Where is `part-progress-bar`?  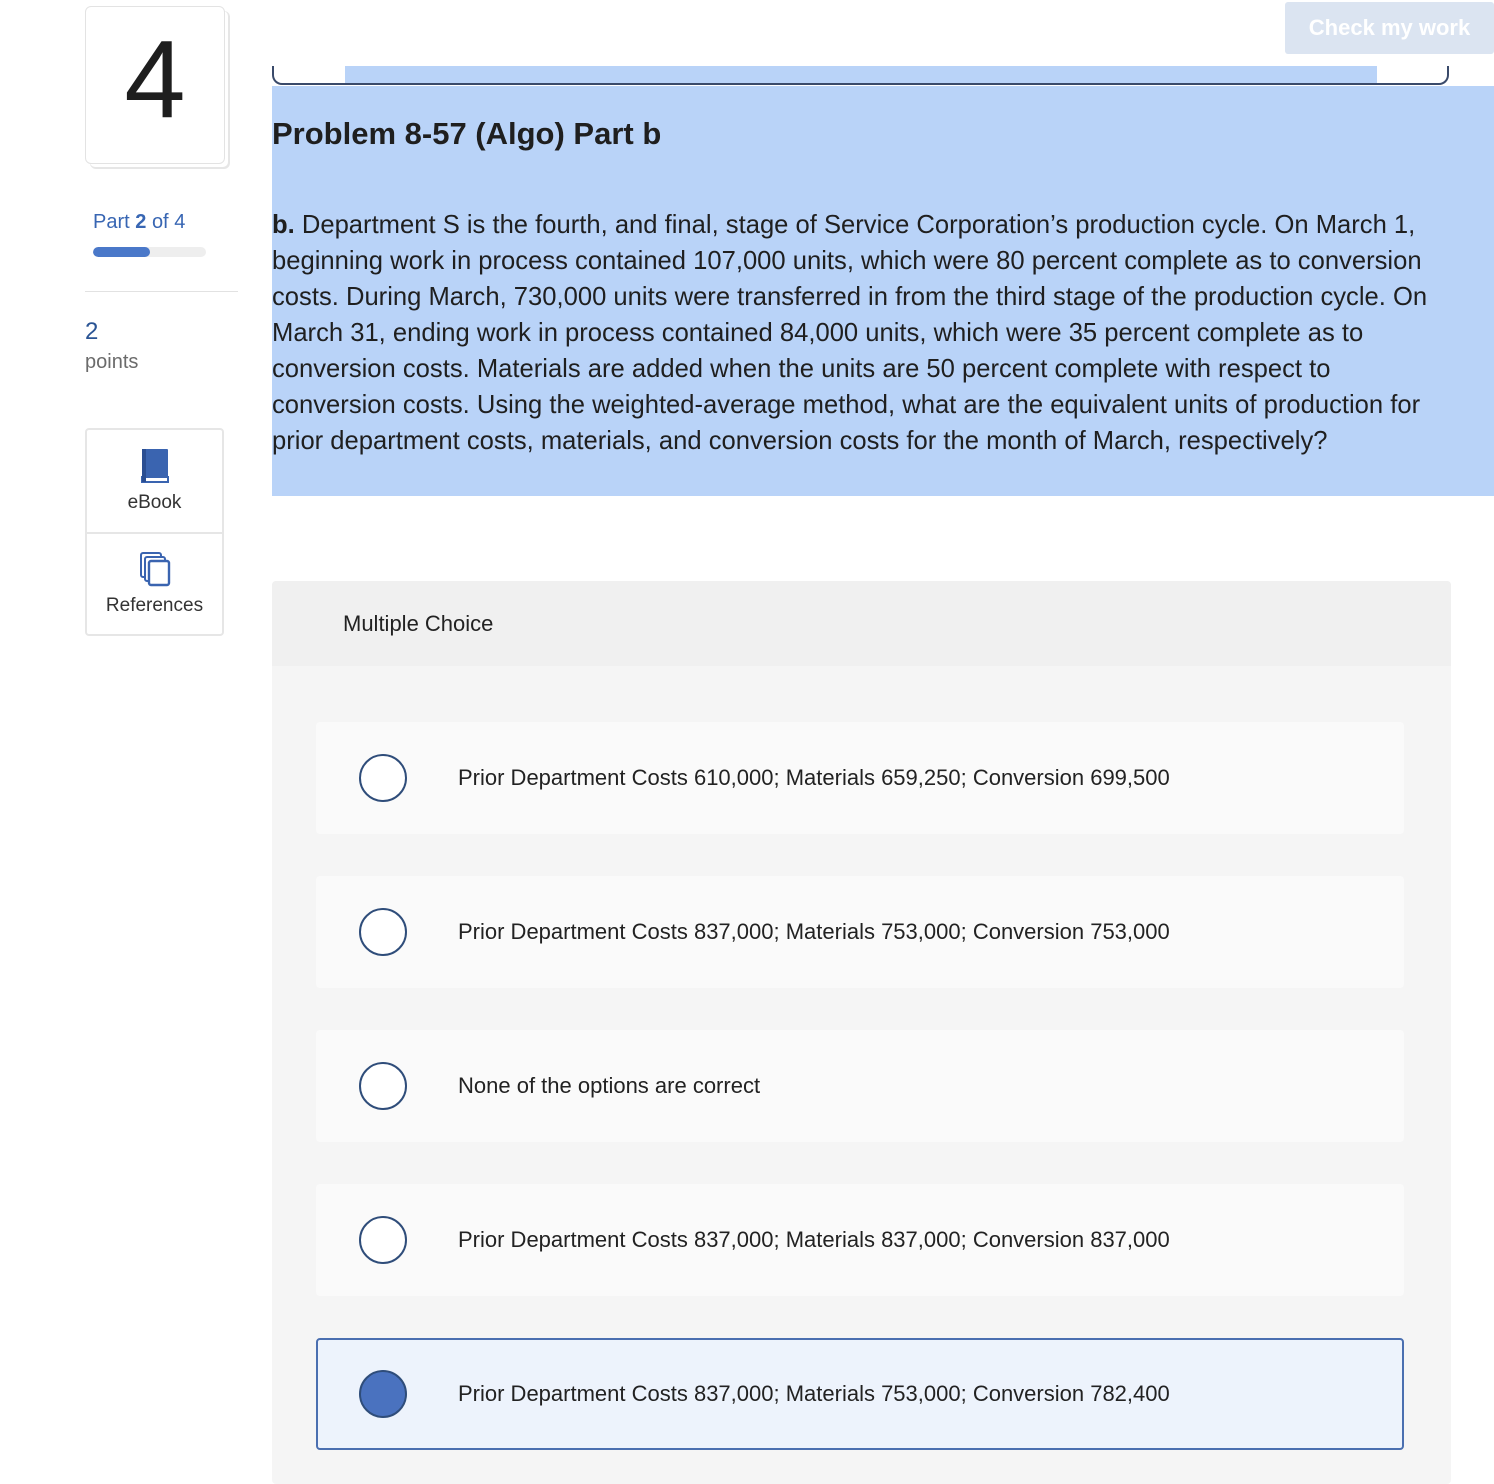
part-progress-bar is located at coordinates (149, 252).